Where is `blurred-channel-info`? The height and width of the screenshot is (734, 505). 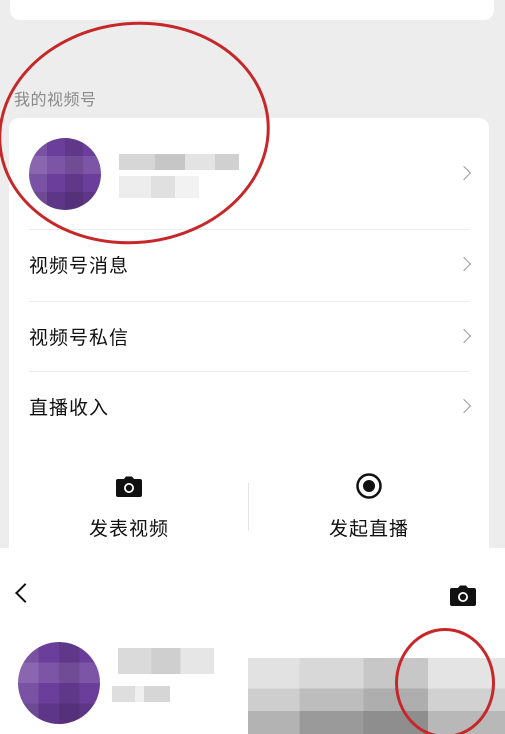 blurred-channel-info is located at coordinates (141, 694).